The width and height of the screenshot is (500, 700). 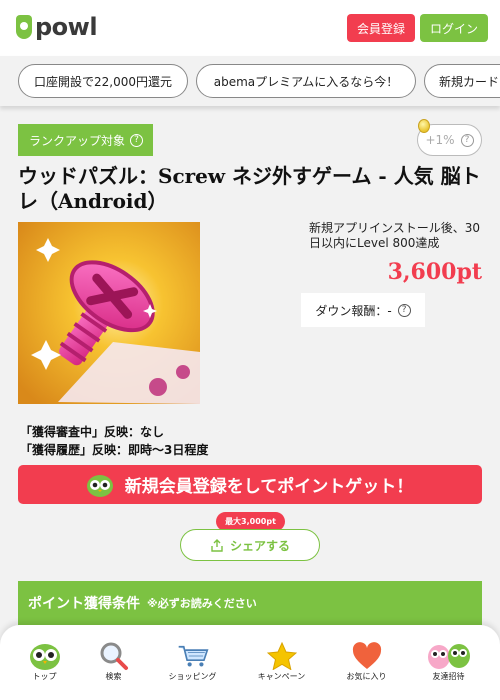 I want to click on conditions-title: ポイント獲得条件, so click(x=84, y=604).